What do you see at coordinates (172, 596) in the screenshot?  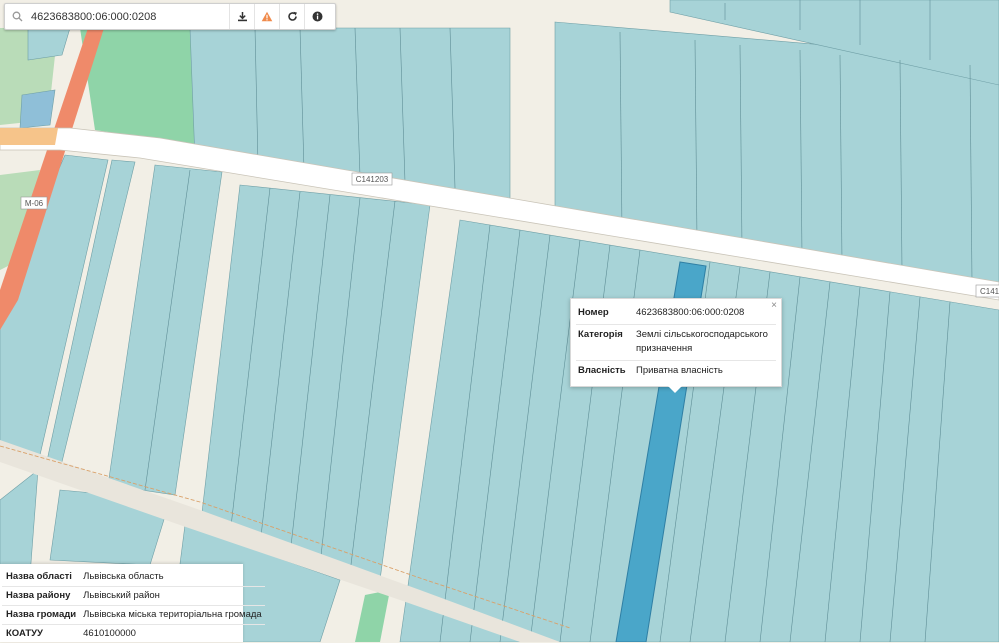 I see `info-value: Львівський район` at bounding box center [172, 596].